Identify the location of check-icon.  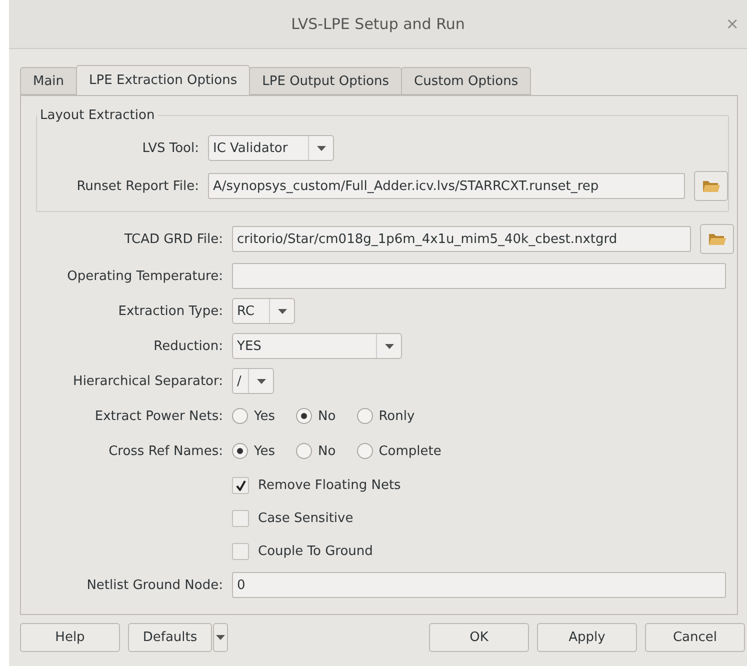
(241, 485).